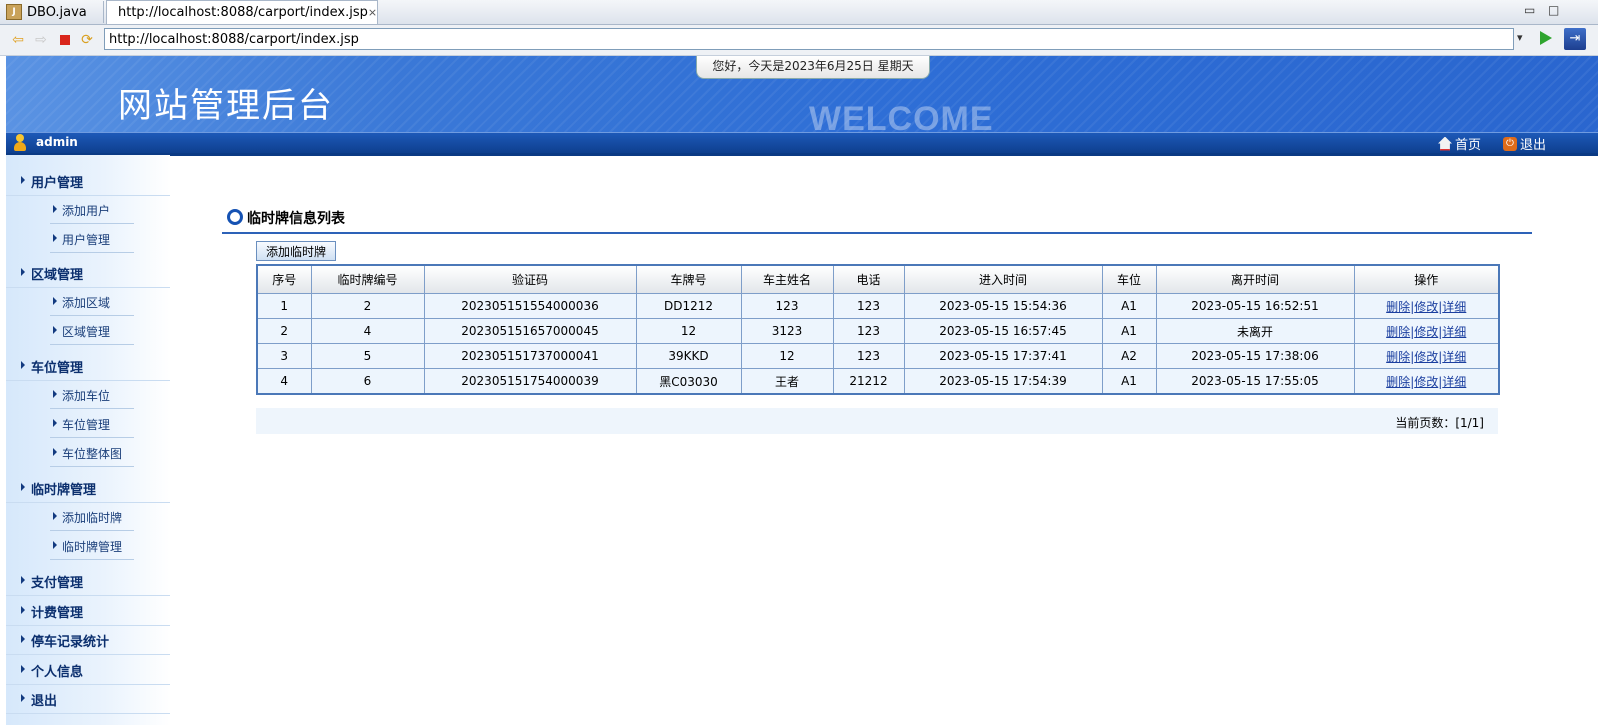 The height and width of the screenshot is (725, 1598). What do you see at coordinates (877, 421) in the screenshot?
I see `pager-row: 当前页数：[1/1]` at bounding box center [877, 421].